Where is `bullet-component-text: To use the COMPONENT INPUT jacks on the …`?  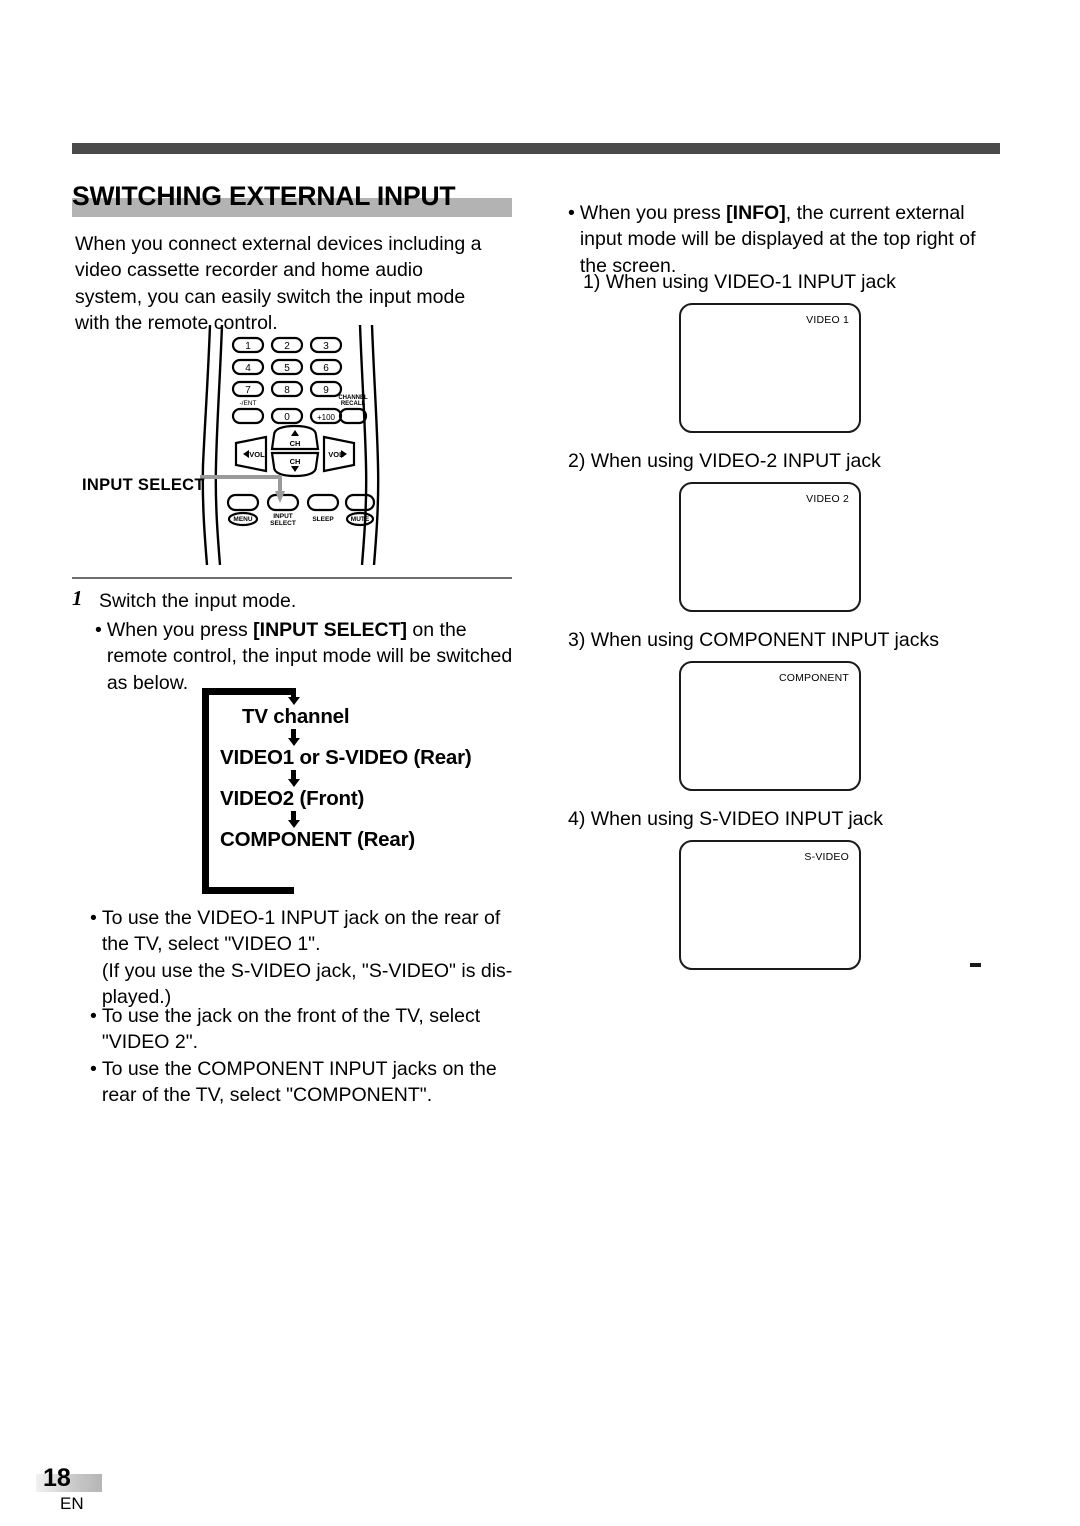 bullet-component-text: To use the COMPONENT INPUT jacks on the … is located at coordinates (299, 1082).